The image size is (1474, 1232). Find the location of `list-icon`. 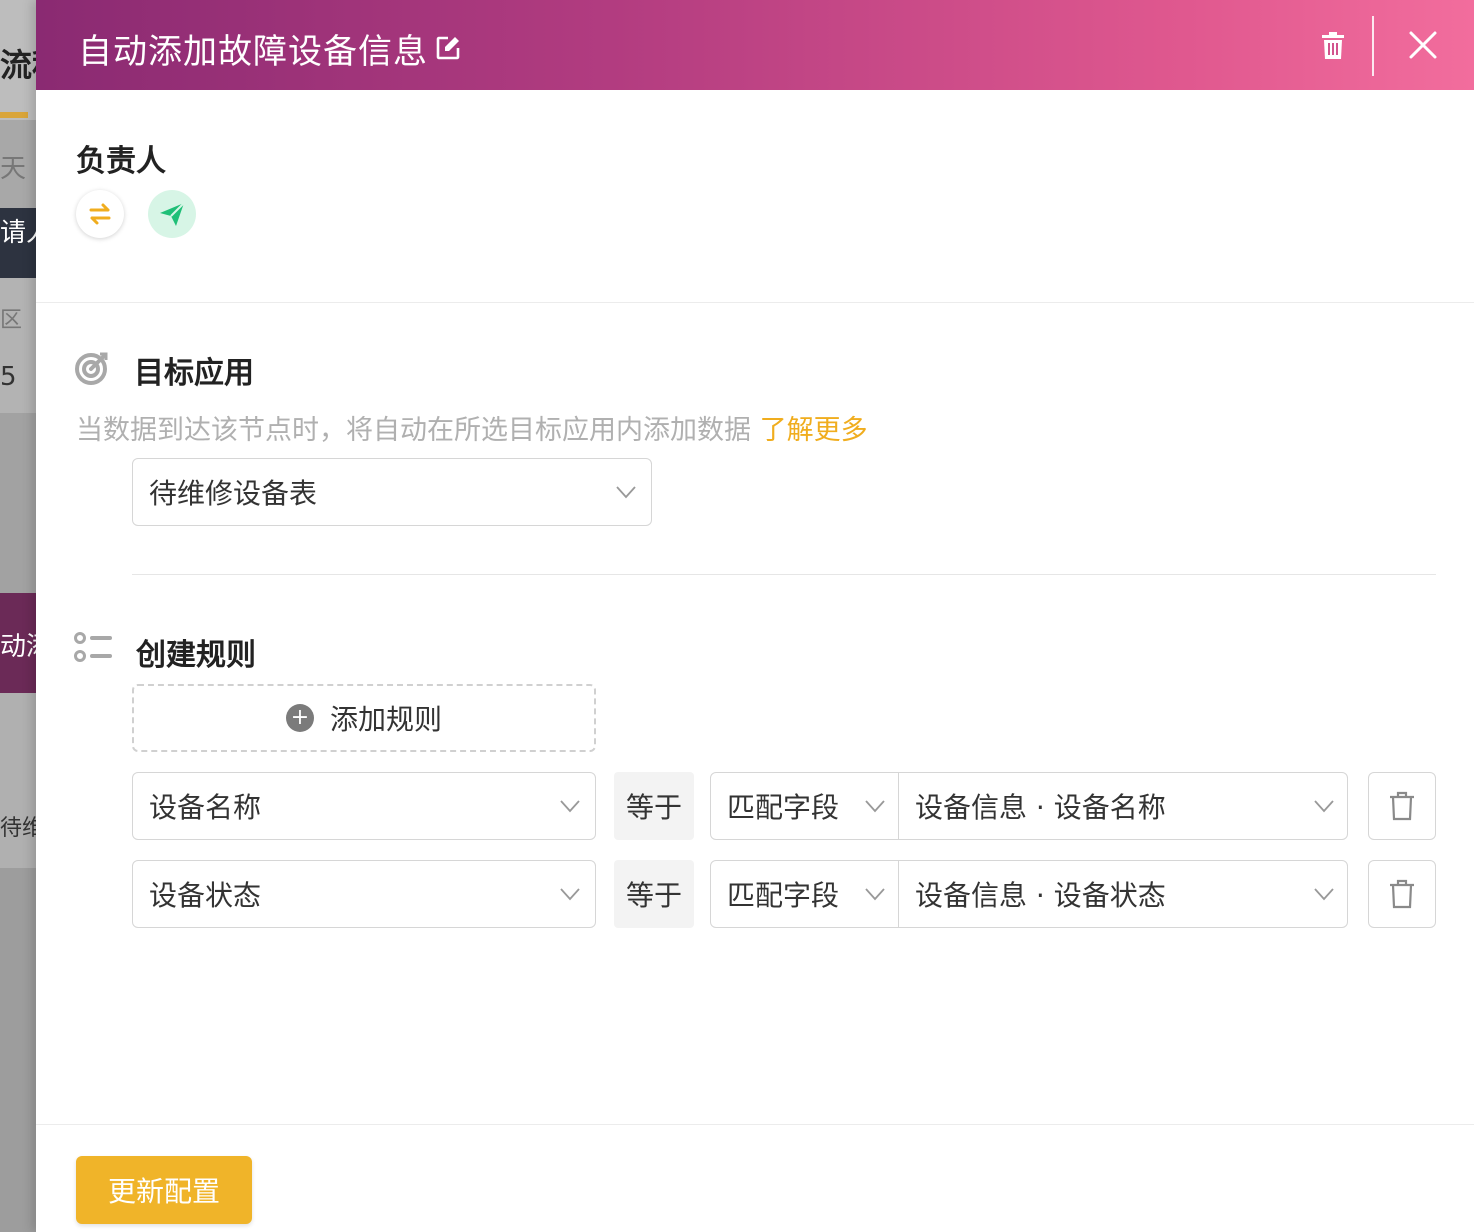

list-icon is located at coordinates (93, 647).